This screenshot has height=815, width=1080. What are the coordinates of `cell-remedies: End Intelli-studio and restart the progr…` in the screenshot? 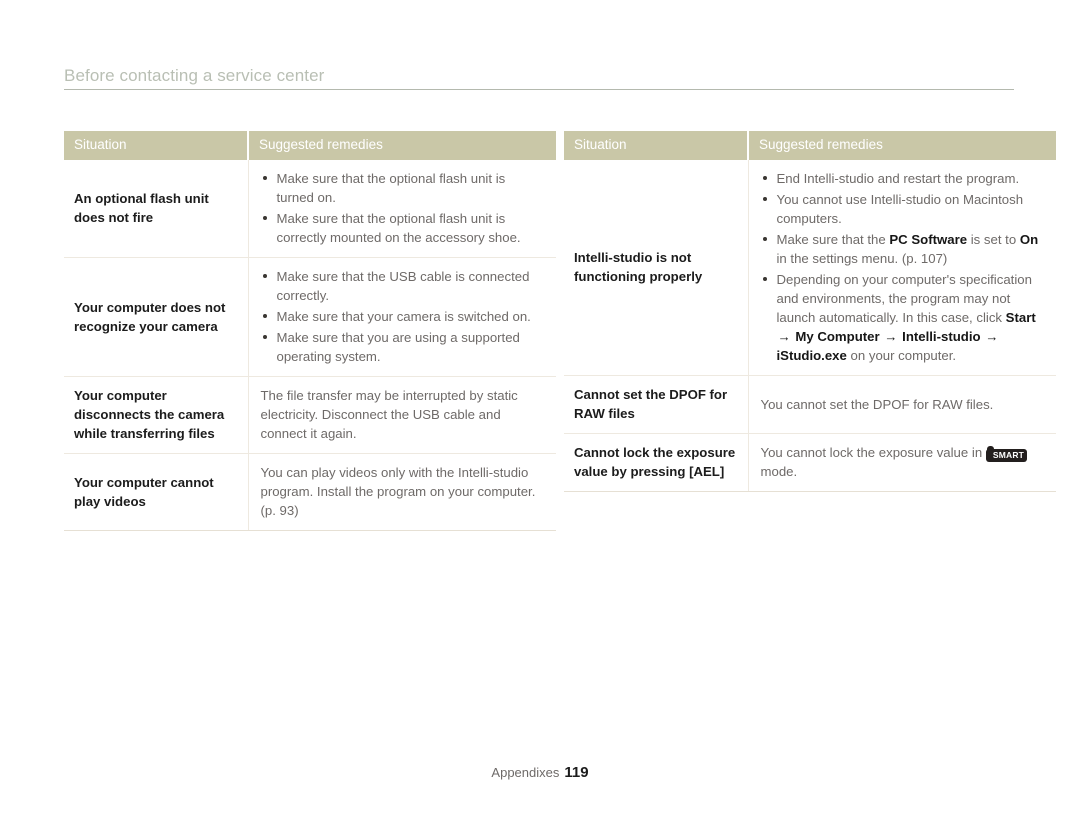 It's located at (902, 268).